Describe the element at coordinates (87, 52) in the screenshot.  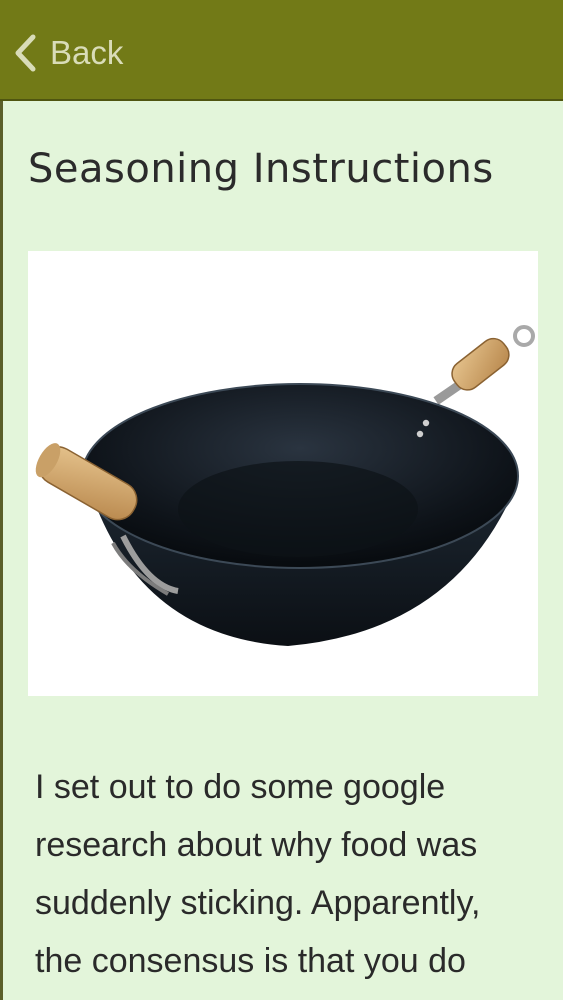
I see `back-label: Back` at that location.